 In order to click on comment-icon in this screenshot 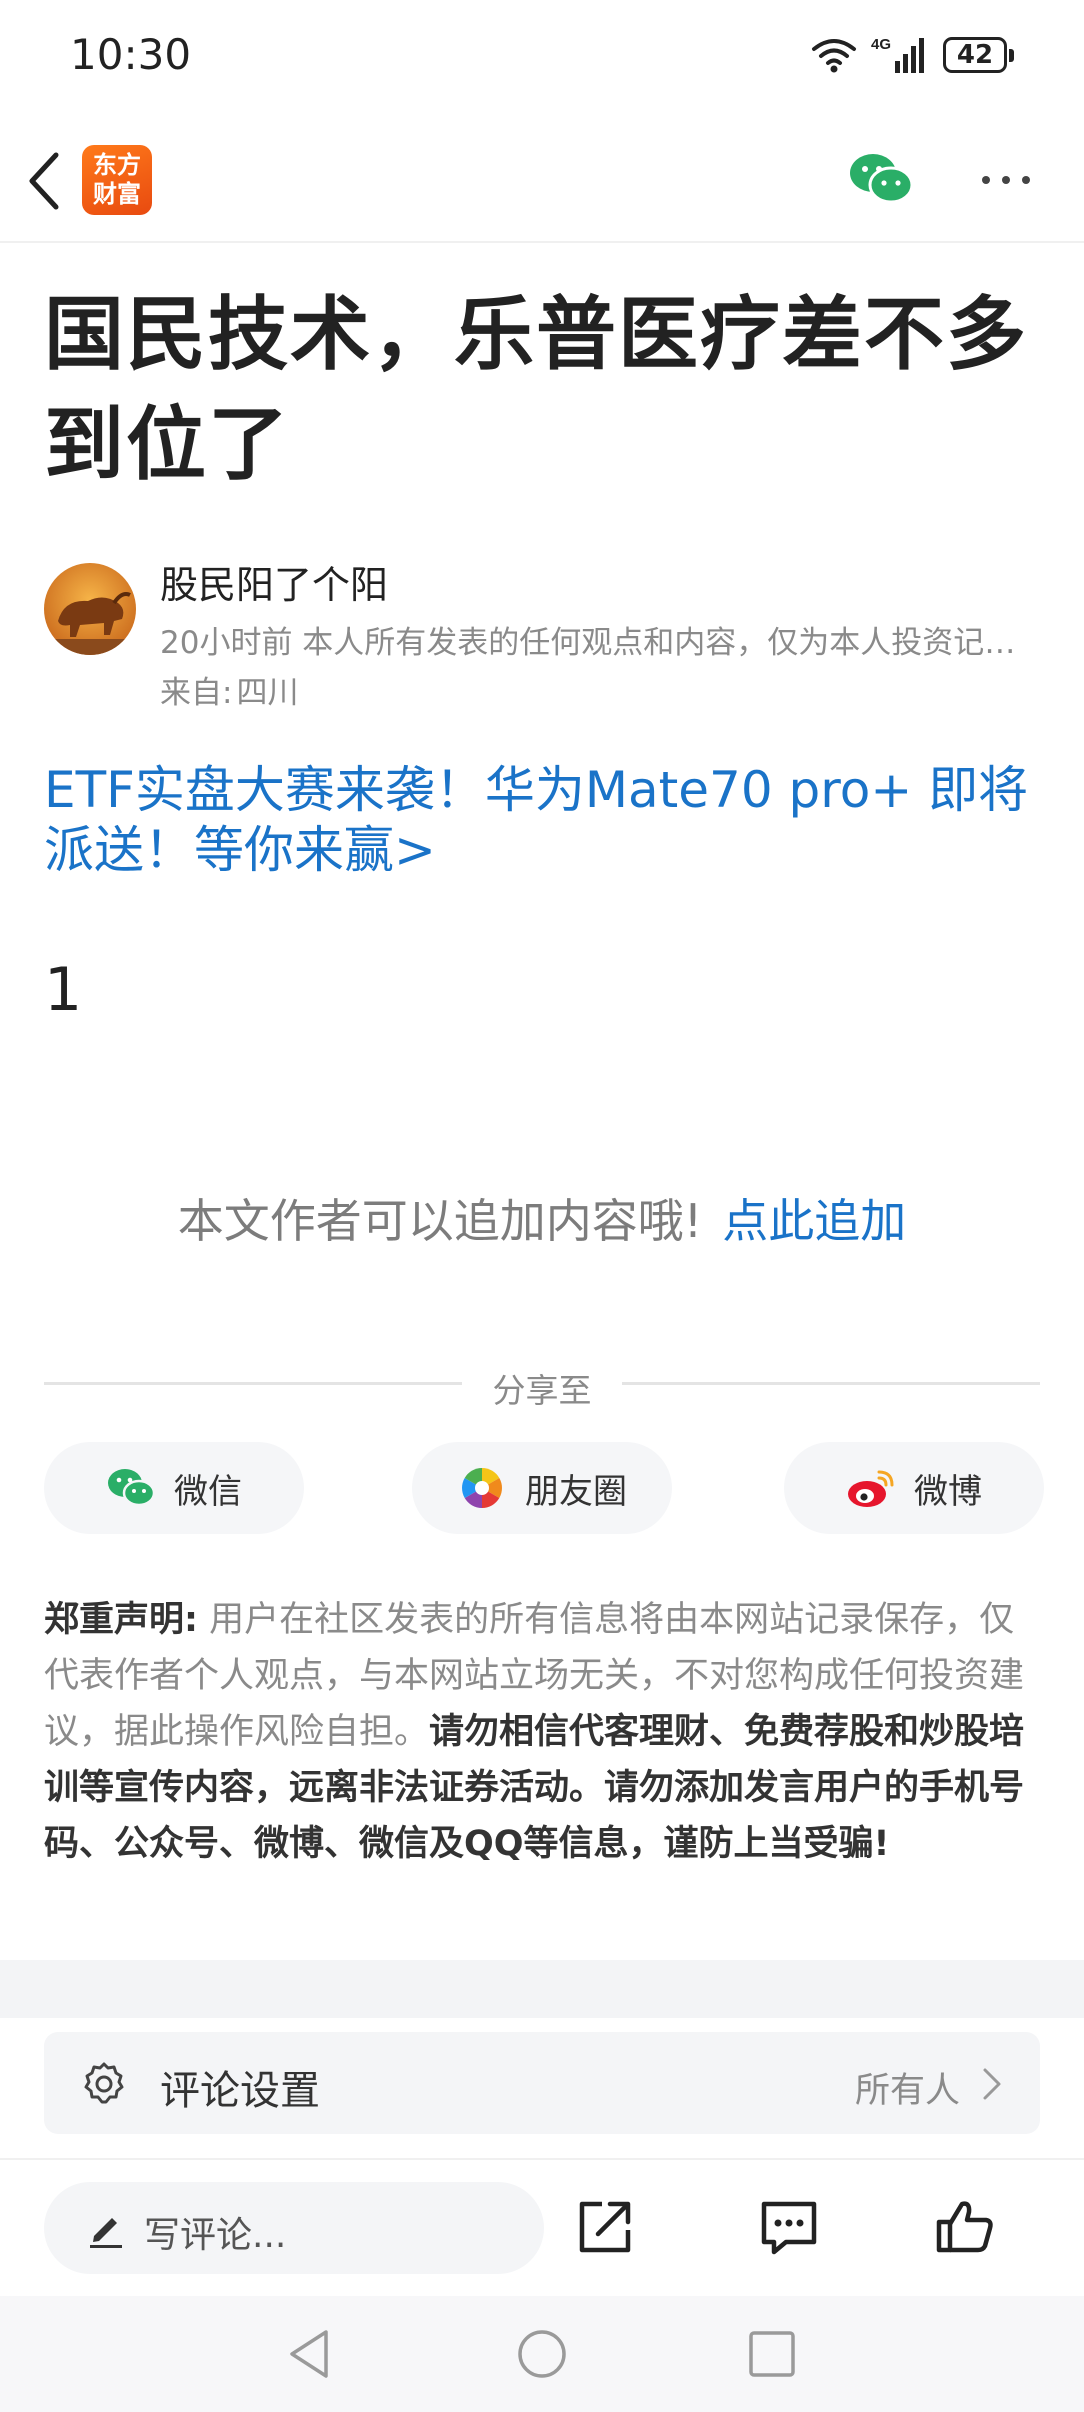, I will do `click(789, 2227)`.